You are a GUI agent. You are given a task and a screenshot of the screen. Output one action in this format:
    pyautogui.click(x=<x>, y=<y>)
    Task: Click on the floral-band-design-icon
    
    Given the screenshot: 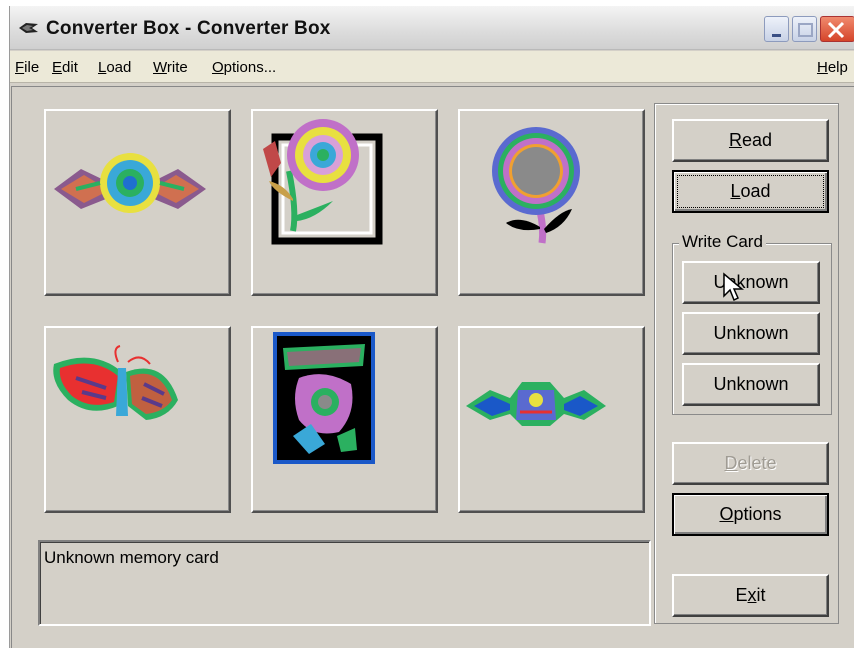 What is the action you would take?
    pyautogui.click(x=130, y=183)
    